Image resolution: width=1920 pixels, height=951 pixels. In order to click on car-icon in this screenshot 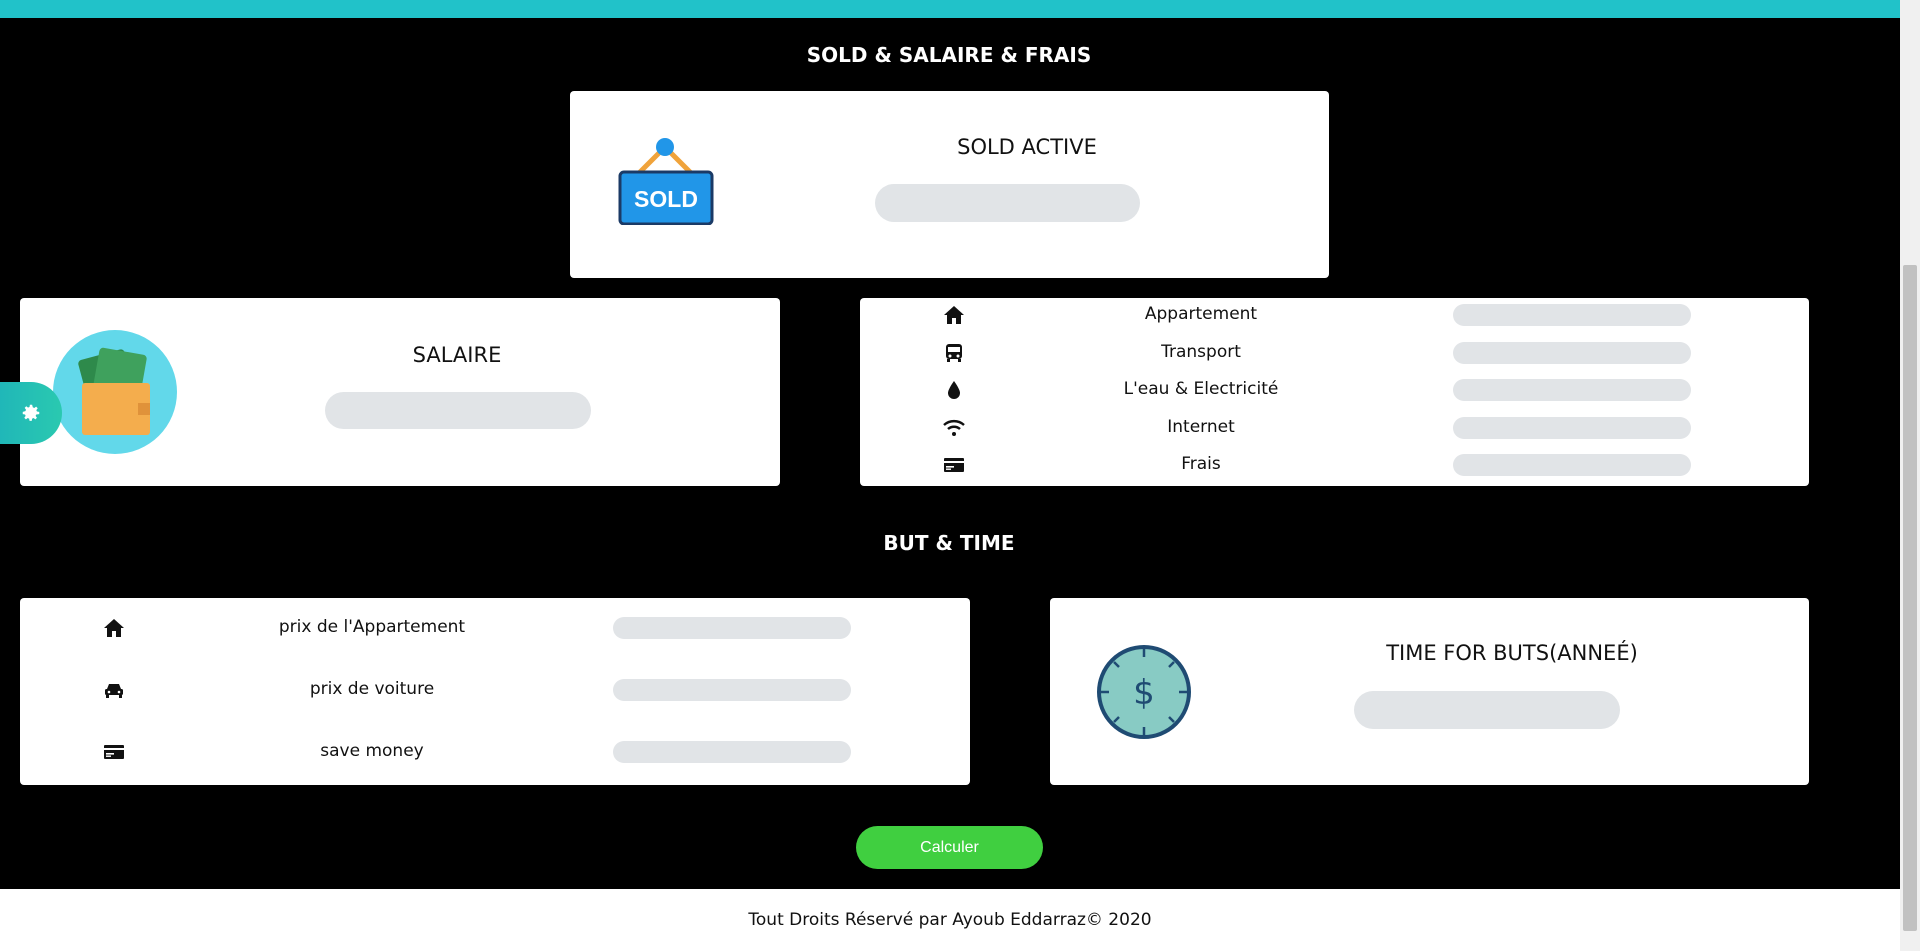, I will do `click(114, 691)`.